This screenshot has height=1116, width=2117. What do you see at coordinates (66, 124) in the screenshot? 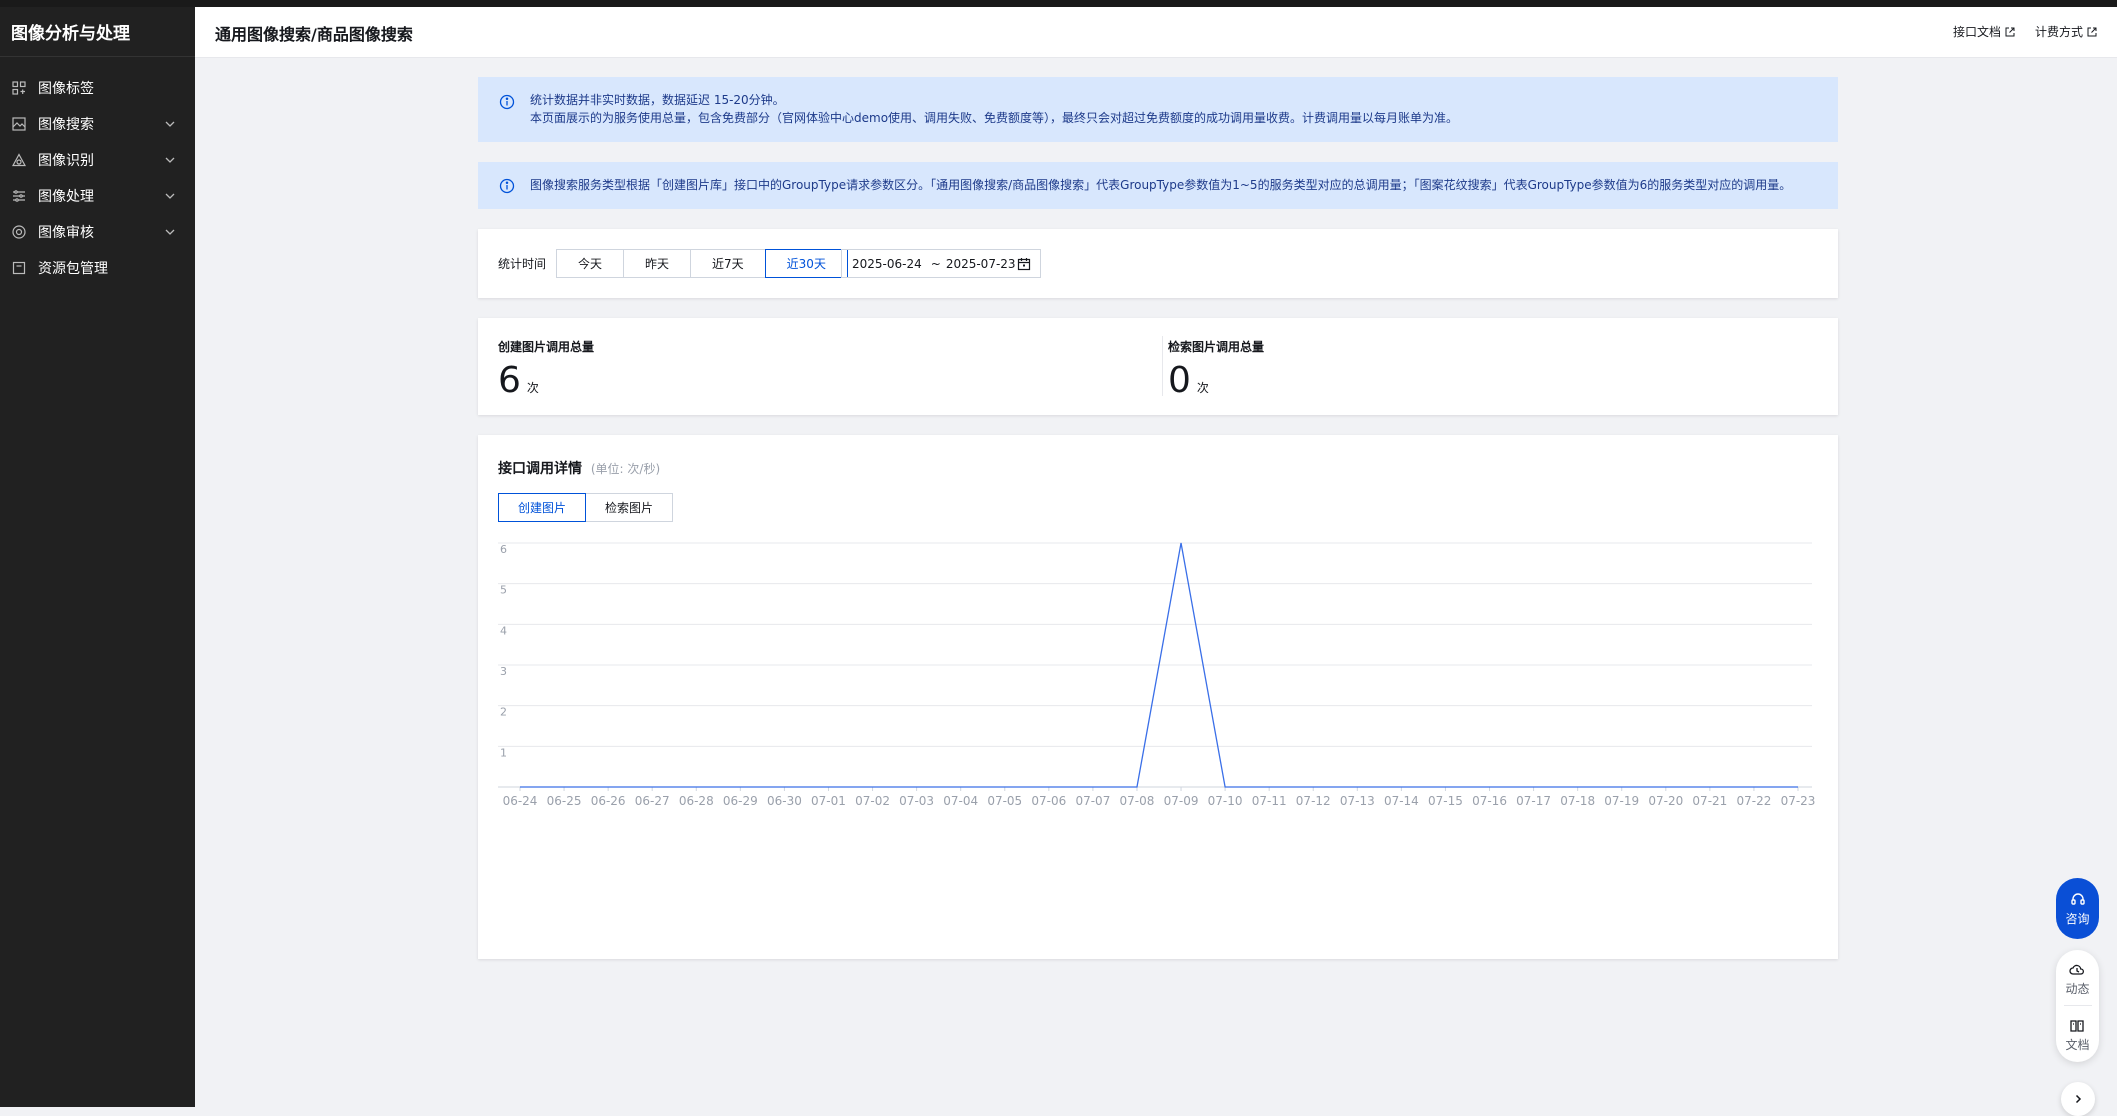
I see `sidebar-item-label: 图像搜索` at bounding box center [66, 124].